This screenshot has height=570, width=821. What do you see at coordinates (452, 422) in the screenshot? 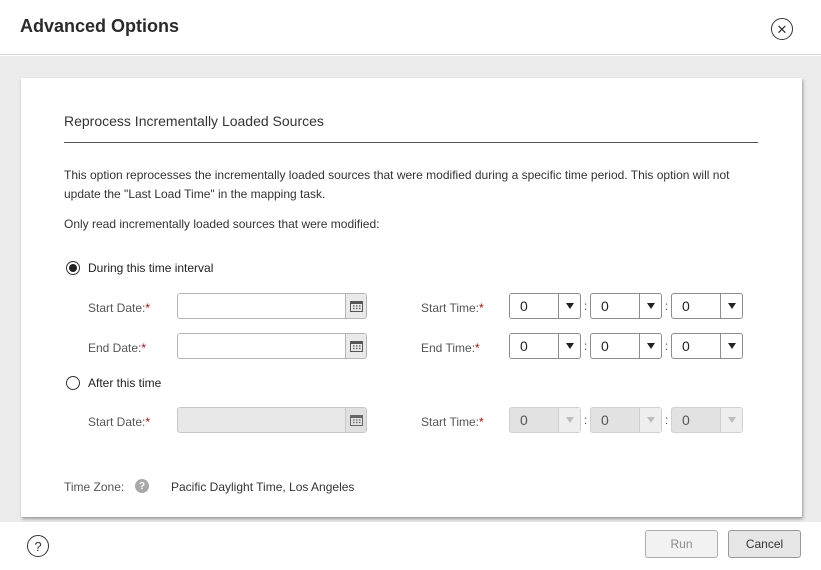
I see `after-start-time-label: Start Time:*` at bounding box center [452, 422].